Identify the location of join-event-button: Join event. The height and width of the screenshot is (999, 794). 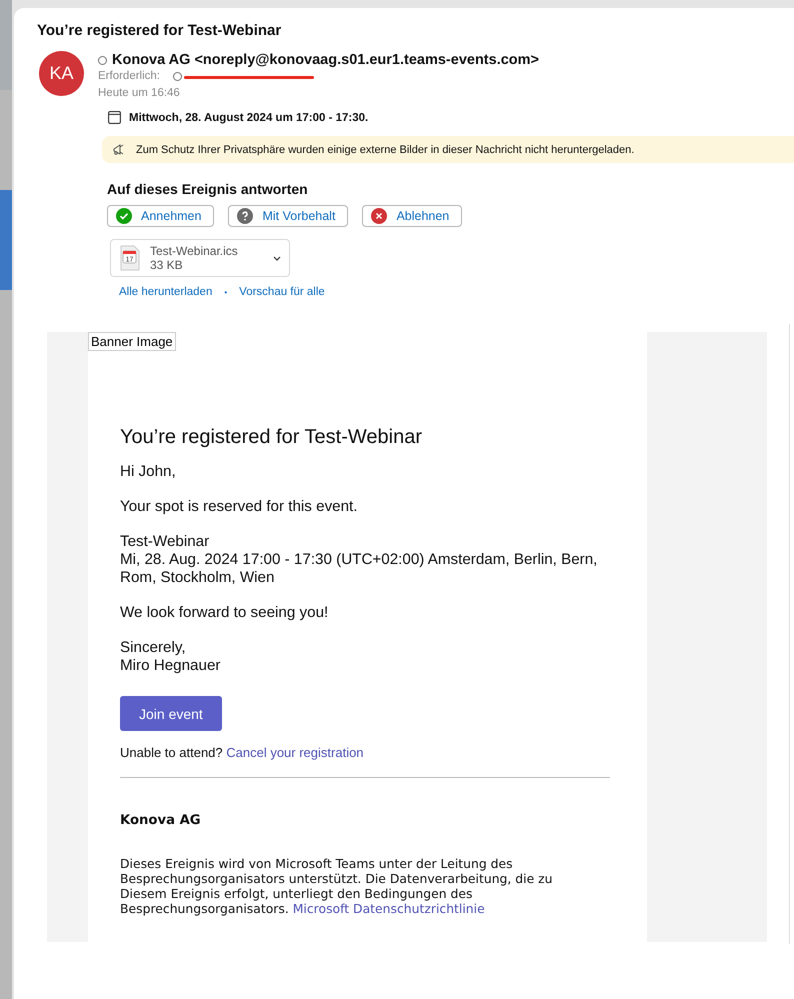
(171, 713).